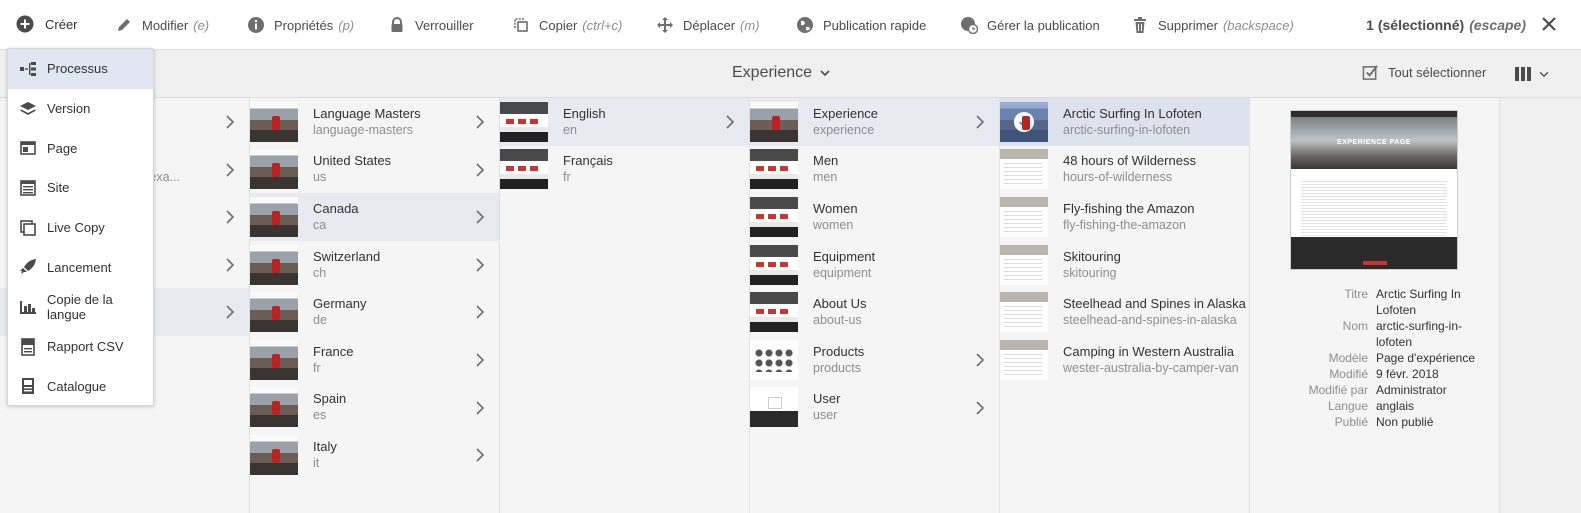  What do you see at coordinates (374, 408) in the screenshot?
I see `list-item: Spain es` at bounding box center [374, 408].